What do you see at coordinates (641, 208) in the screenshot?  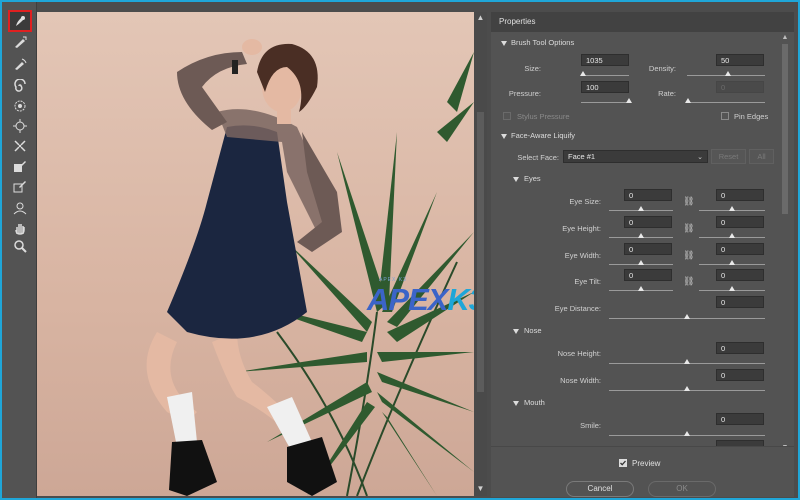 I see `eye-size-left-handle` at bounding box center [641, 208].